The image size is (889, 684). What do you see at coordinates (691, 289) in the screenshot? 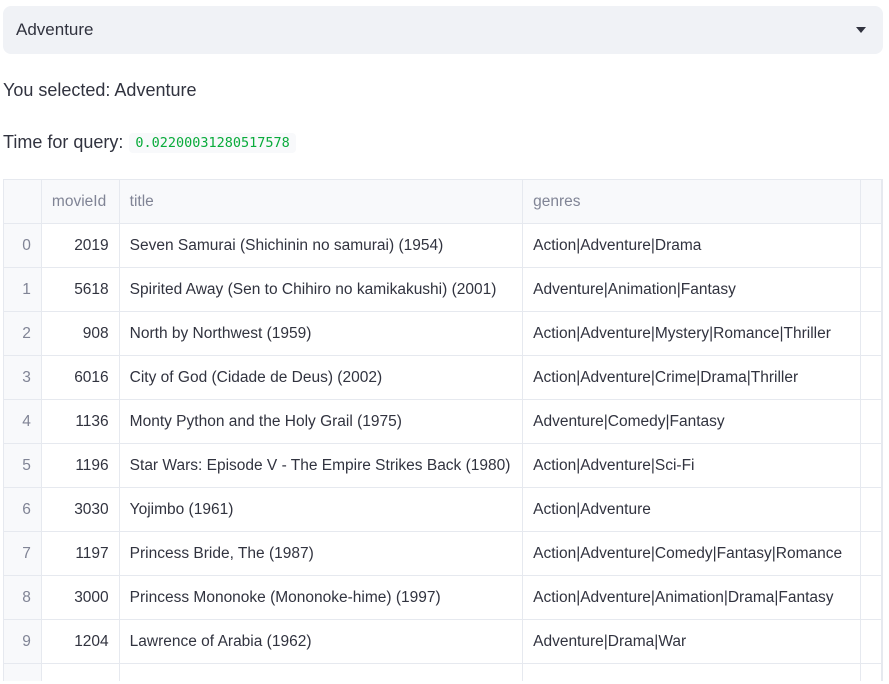
I see `genres-cell: Adventure|Animation|Fantasy` at bounding box center [691, 289].